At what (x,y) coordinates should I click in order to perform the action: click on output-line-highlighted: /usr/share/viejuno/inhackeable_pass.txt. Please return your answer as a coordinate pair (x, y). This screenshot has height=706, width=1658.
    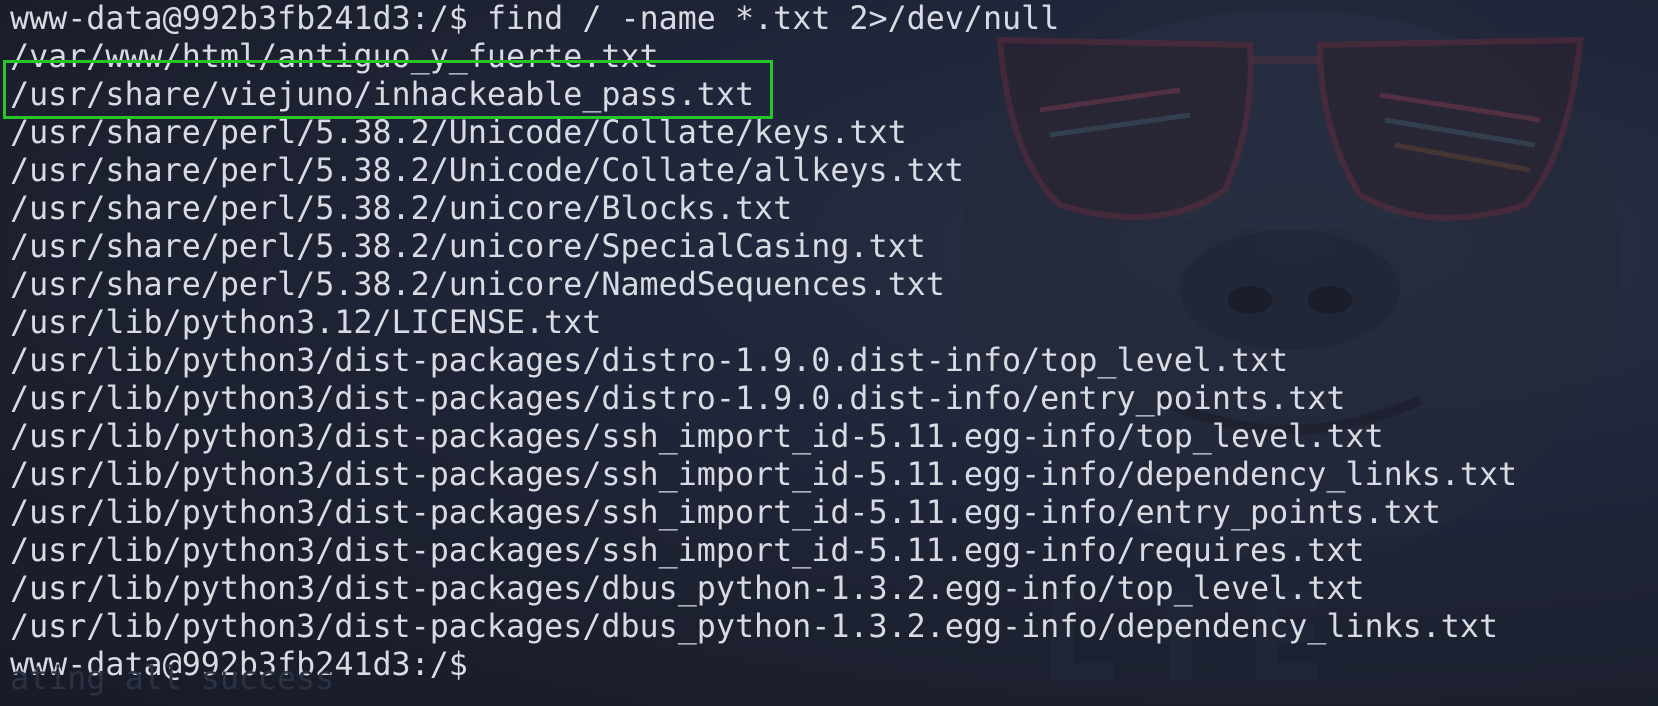
    Looking at the image, I should click on (382, 95).